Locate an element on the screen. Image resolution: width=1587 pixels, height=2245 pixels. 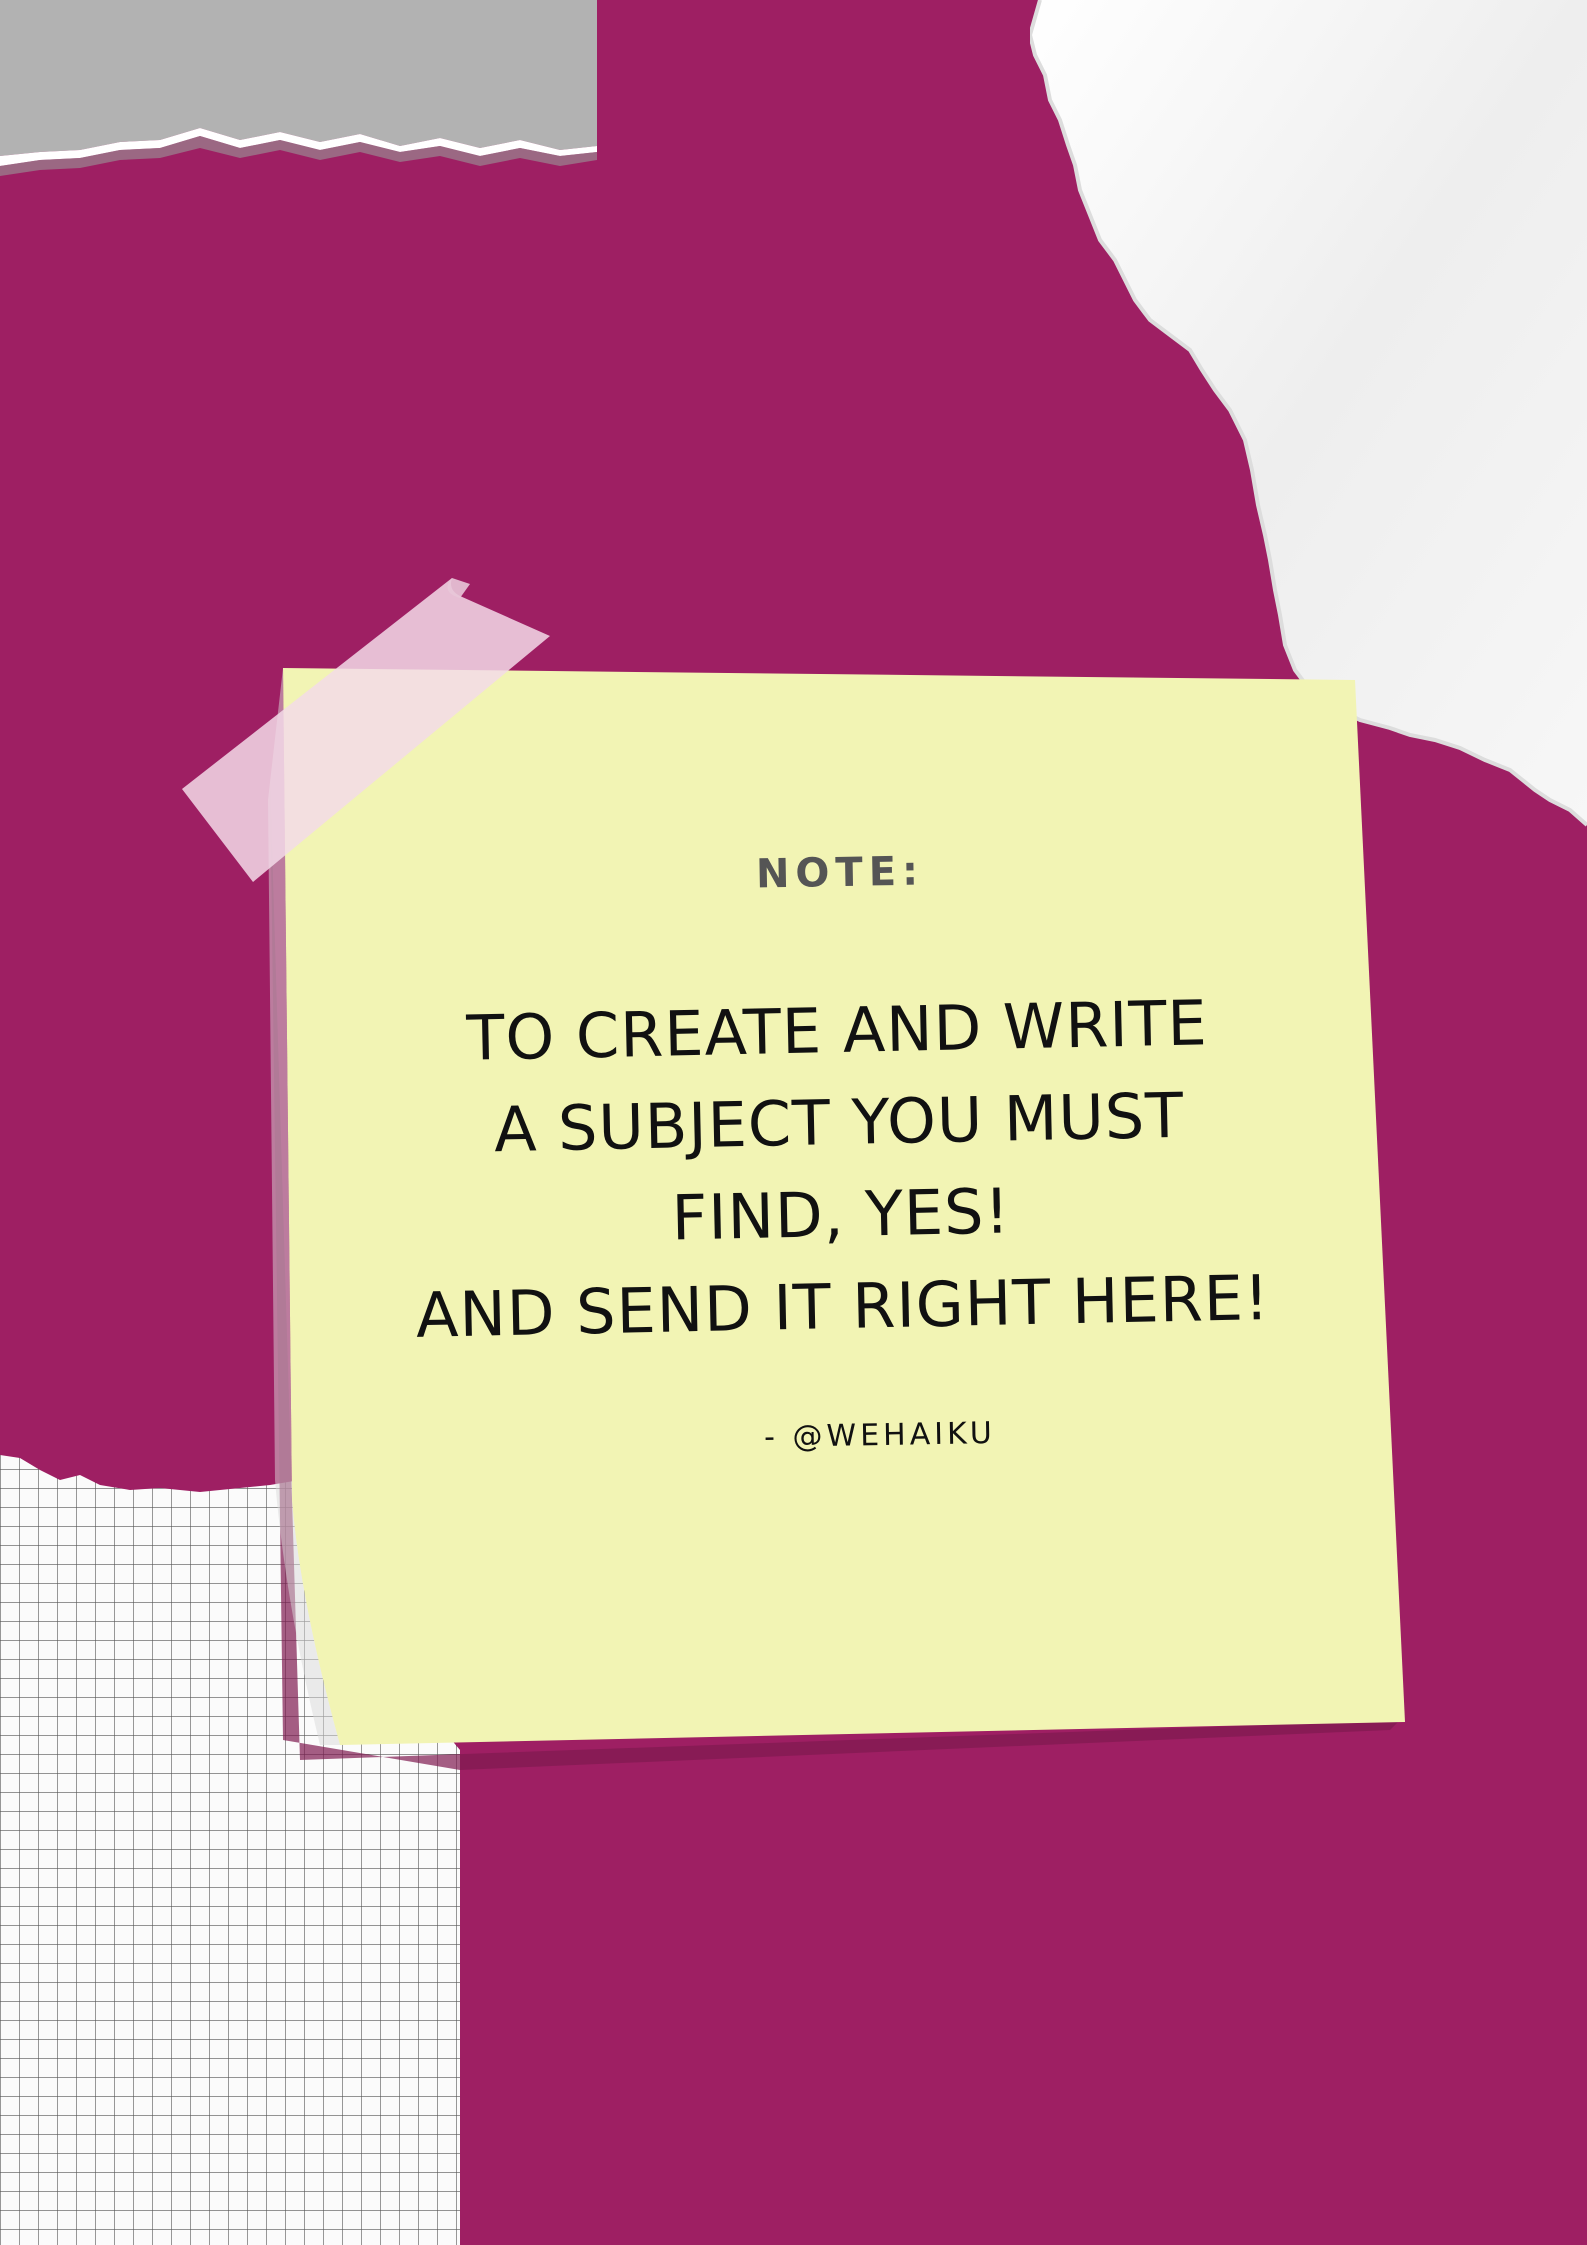
grey-torn-paper is located at coordinates (298, 88).